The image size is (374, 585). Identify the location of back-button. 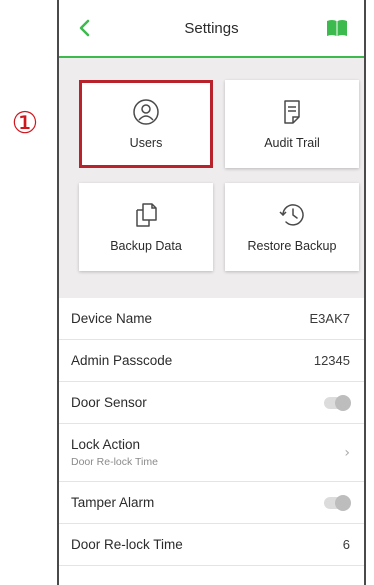
(85, 28).